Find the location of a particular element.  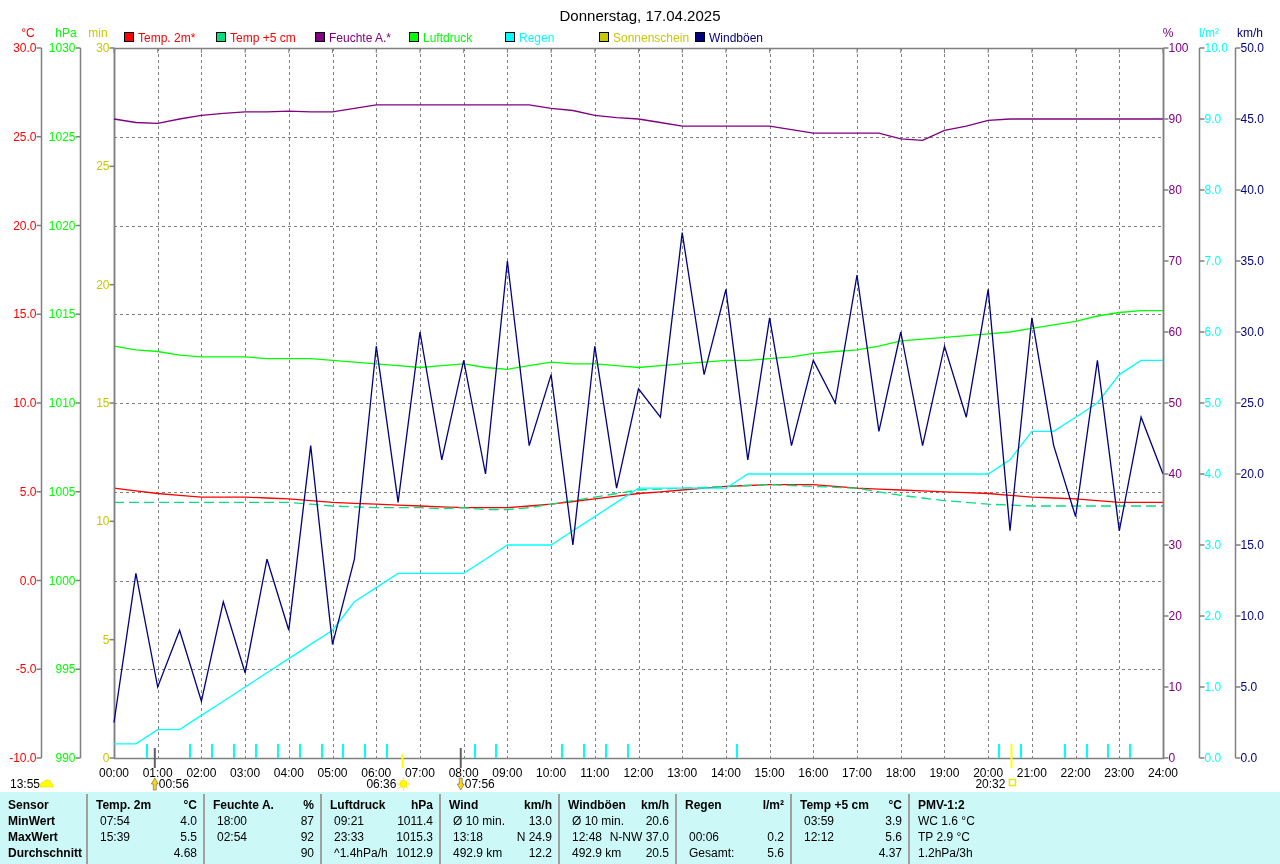

axis-label: 19:00 is located at coordinates (944, 773).